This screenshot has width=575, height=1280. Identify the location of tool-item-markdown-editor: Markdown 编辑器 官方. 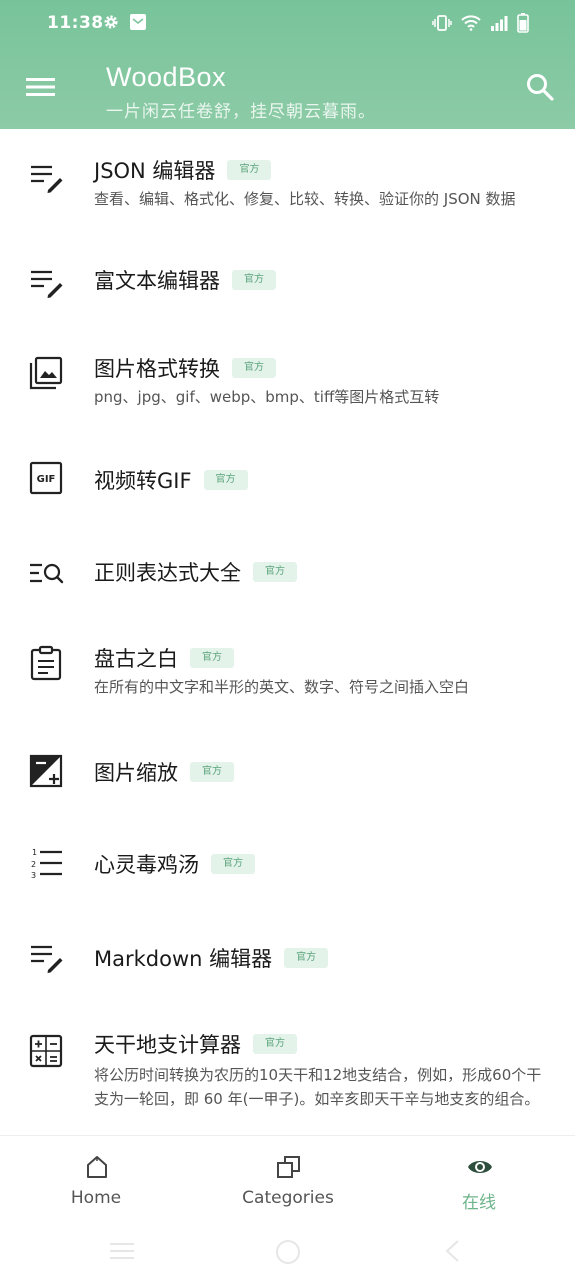
(287, 963).